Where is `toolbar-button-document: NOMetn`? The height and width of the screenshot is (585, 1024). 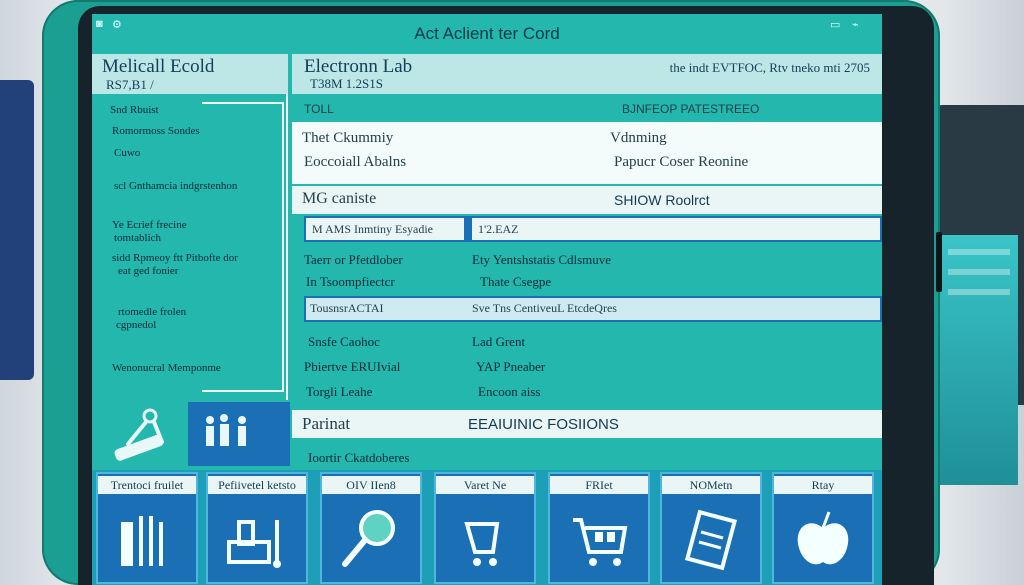 toolbar-button-document: NOMetn is located at coordinates (711, 528).